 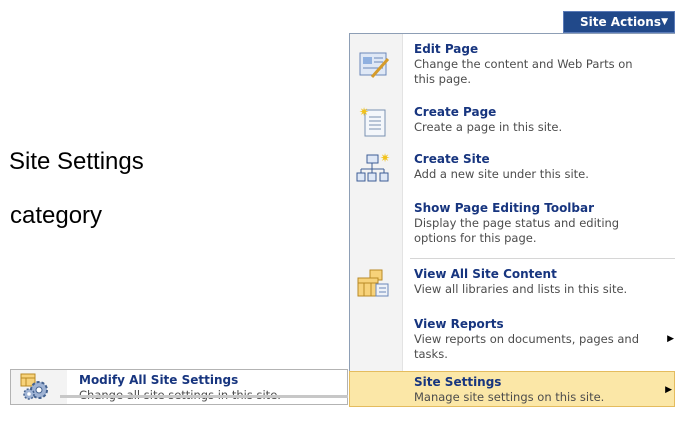 I want to click on site-settings-gear-icon, so click(x=34, y=386).